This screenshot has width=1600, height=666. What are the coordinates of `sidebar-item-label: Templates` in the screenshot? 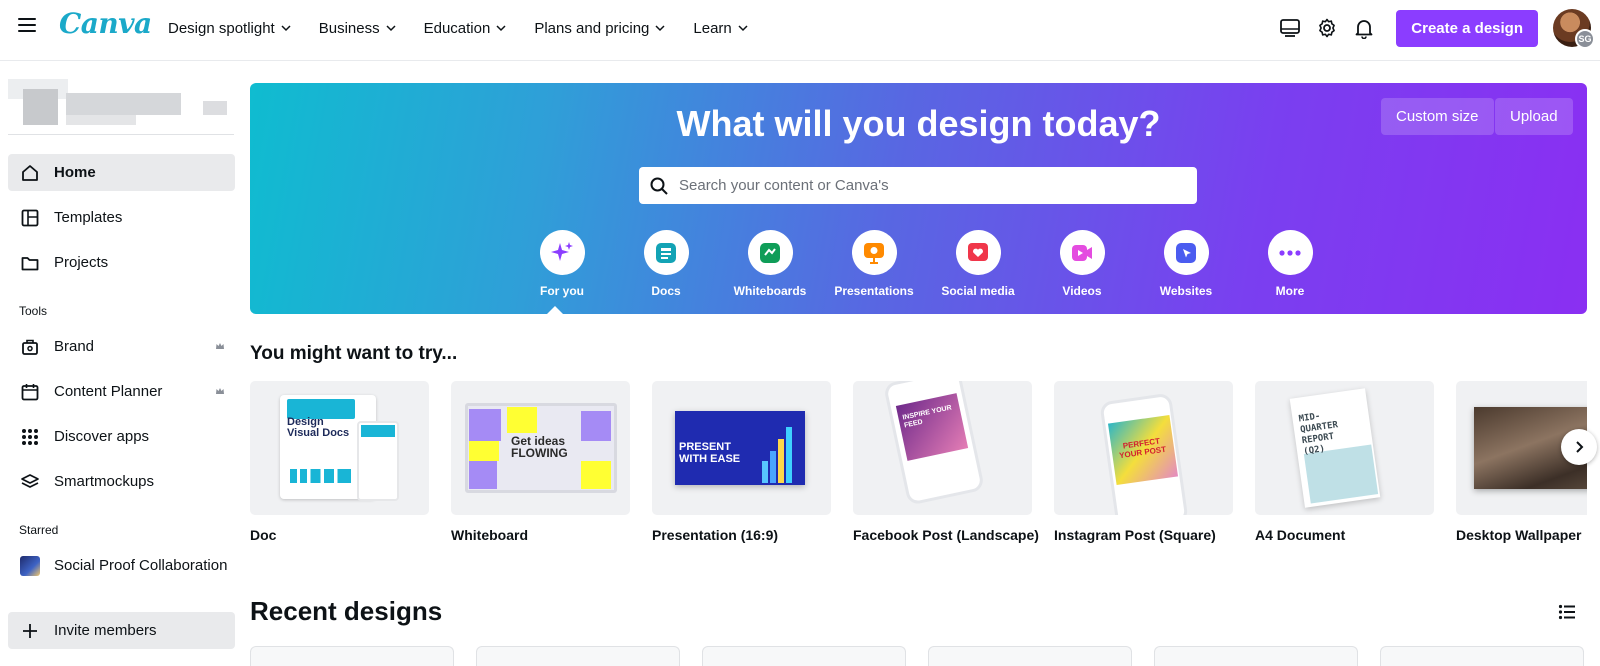 It's located at (88, 217).